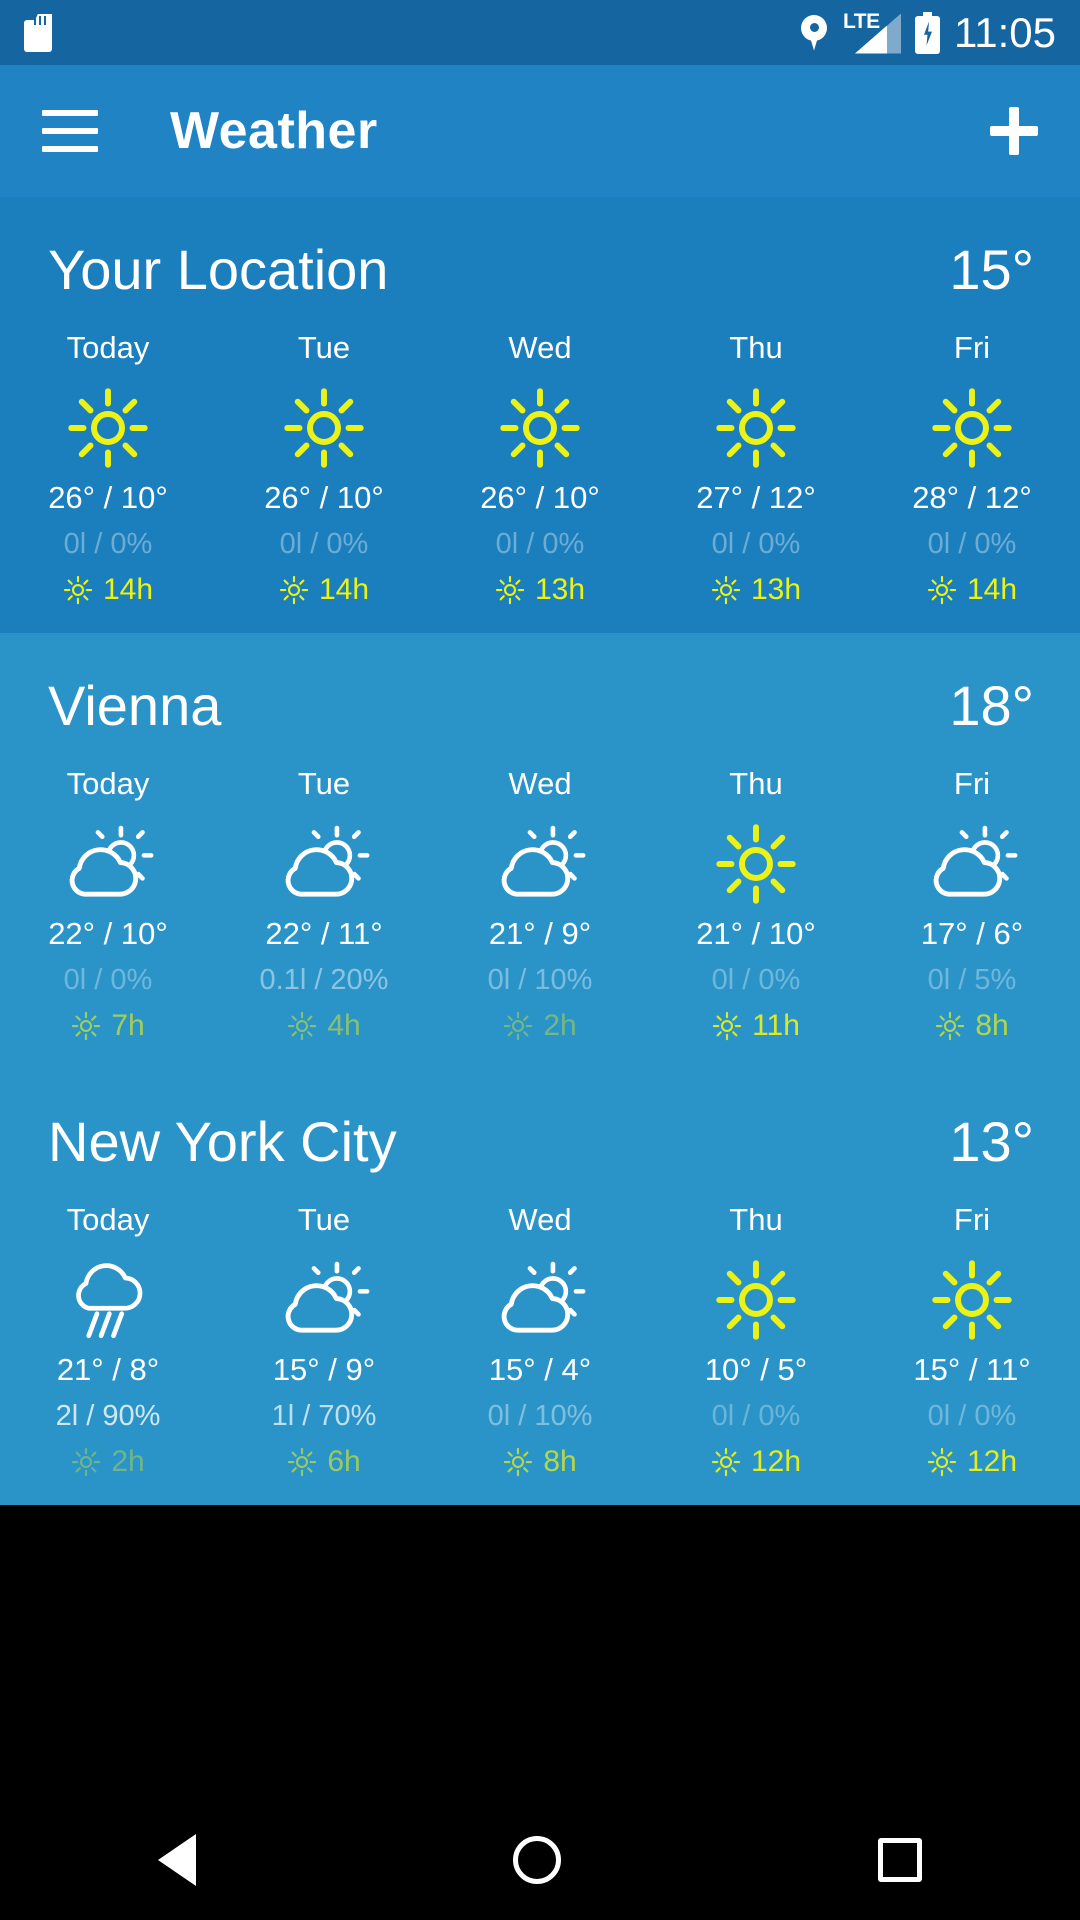 This screenshot has width=1080, height=1920. I want to click on day-label: Today, so click(108, 783).